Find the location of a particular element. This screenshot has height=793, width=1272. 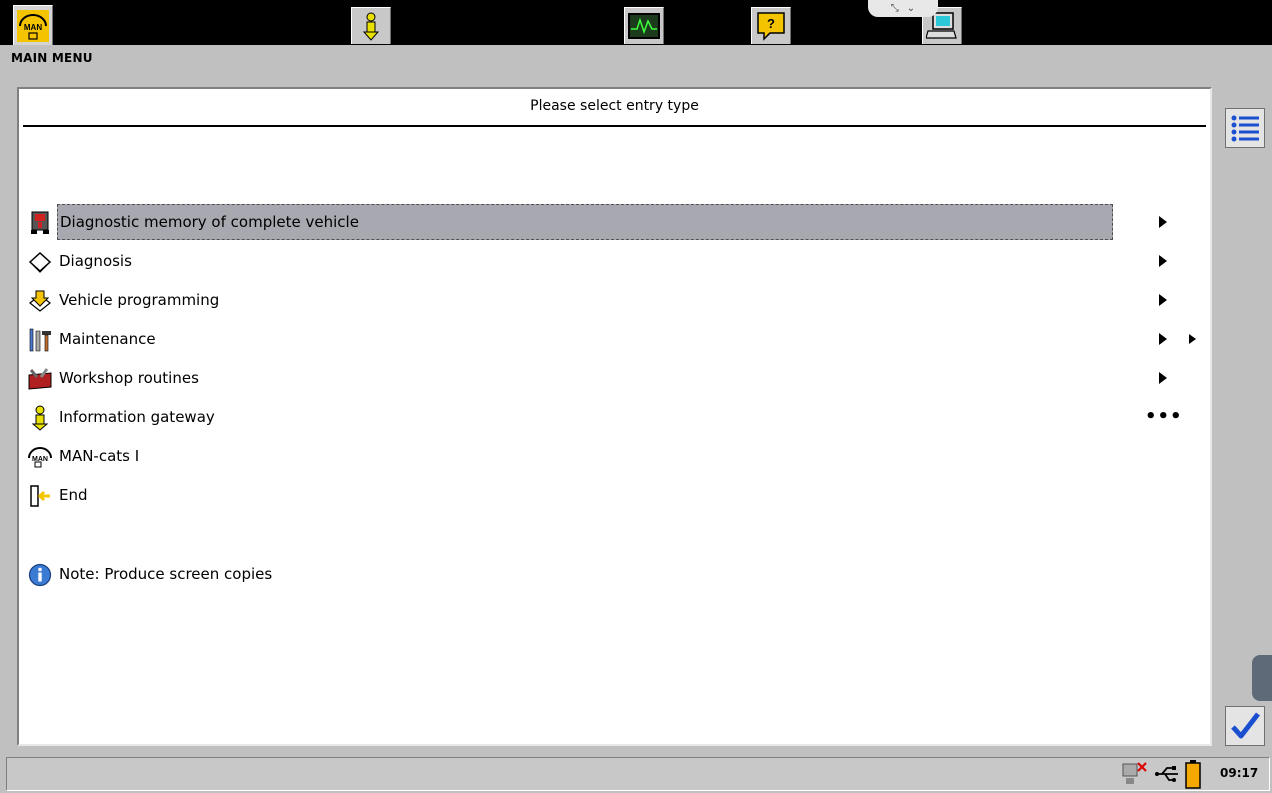

man-logo-icon: MAN is located at coordinates (33, 25).